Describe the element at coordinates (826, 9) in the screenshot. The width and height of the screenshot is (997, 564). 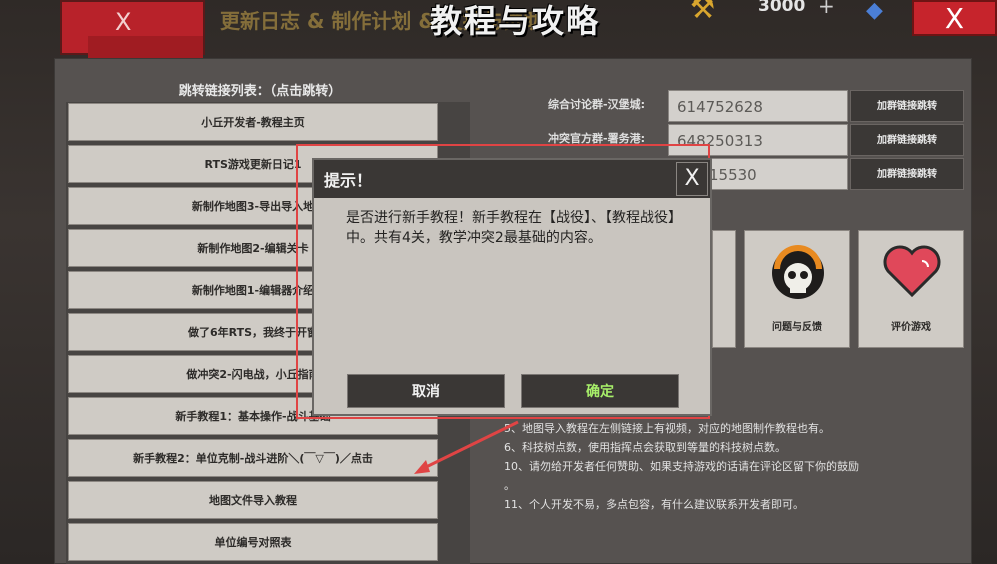
I see `add-coins-button: +` at that location.